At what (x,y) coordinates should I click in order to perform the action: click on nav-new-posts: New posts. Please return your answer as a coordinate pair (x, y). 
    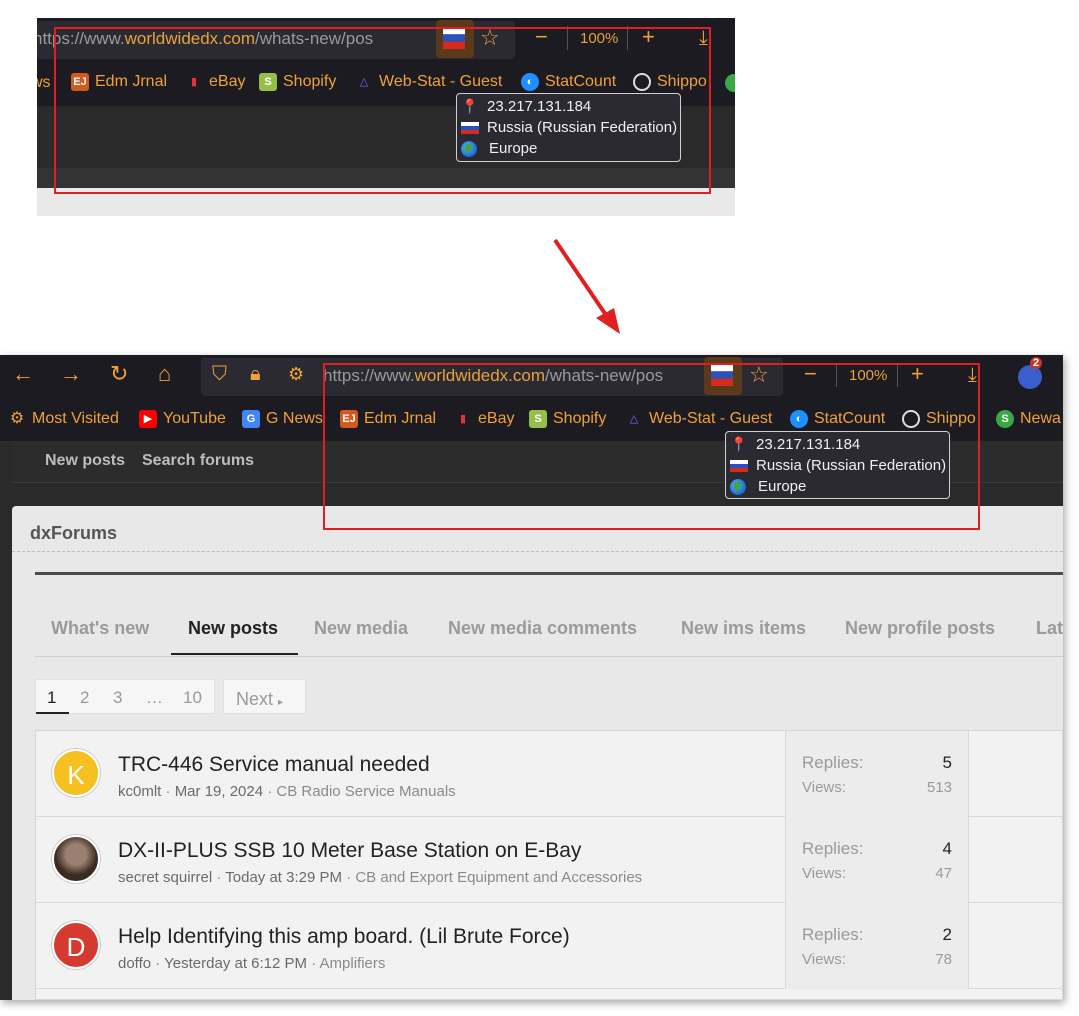
    Looking at the image, I should click on (85, 461).